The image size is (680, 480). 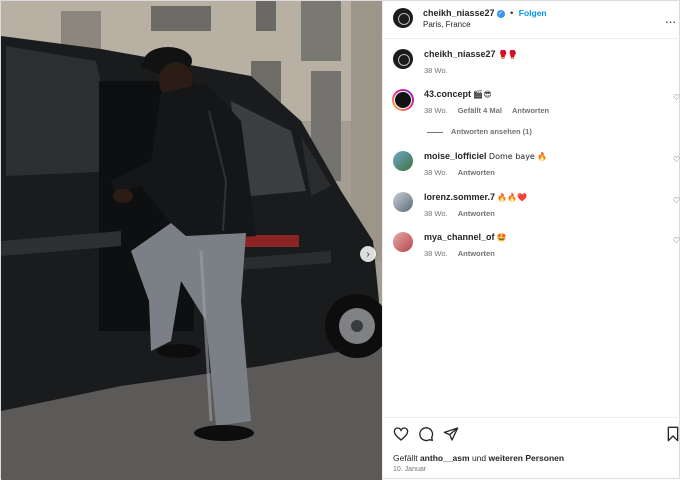 I want to click on author-avatar, so click(x=403, y=18).